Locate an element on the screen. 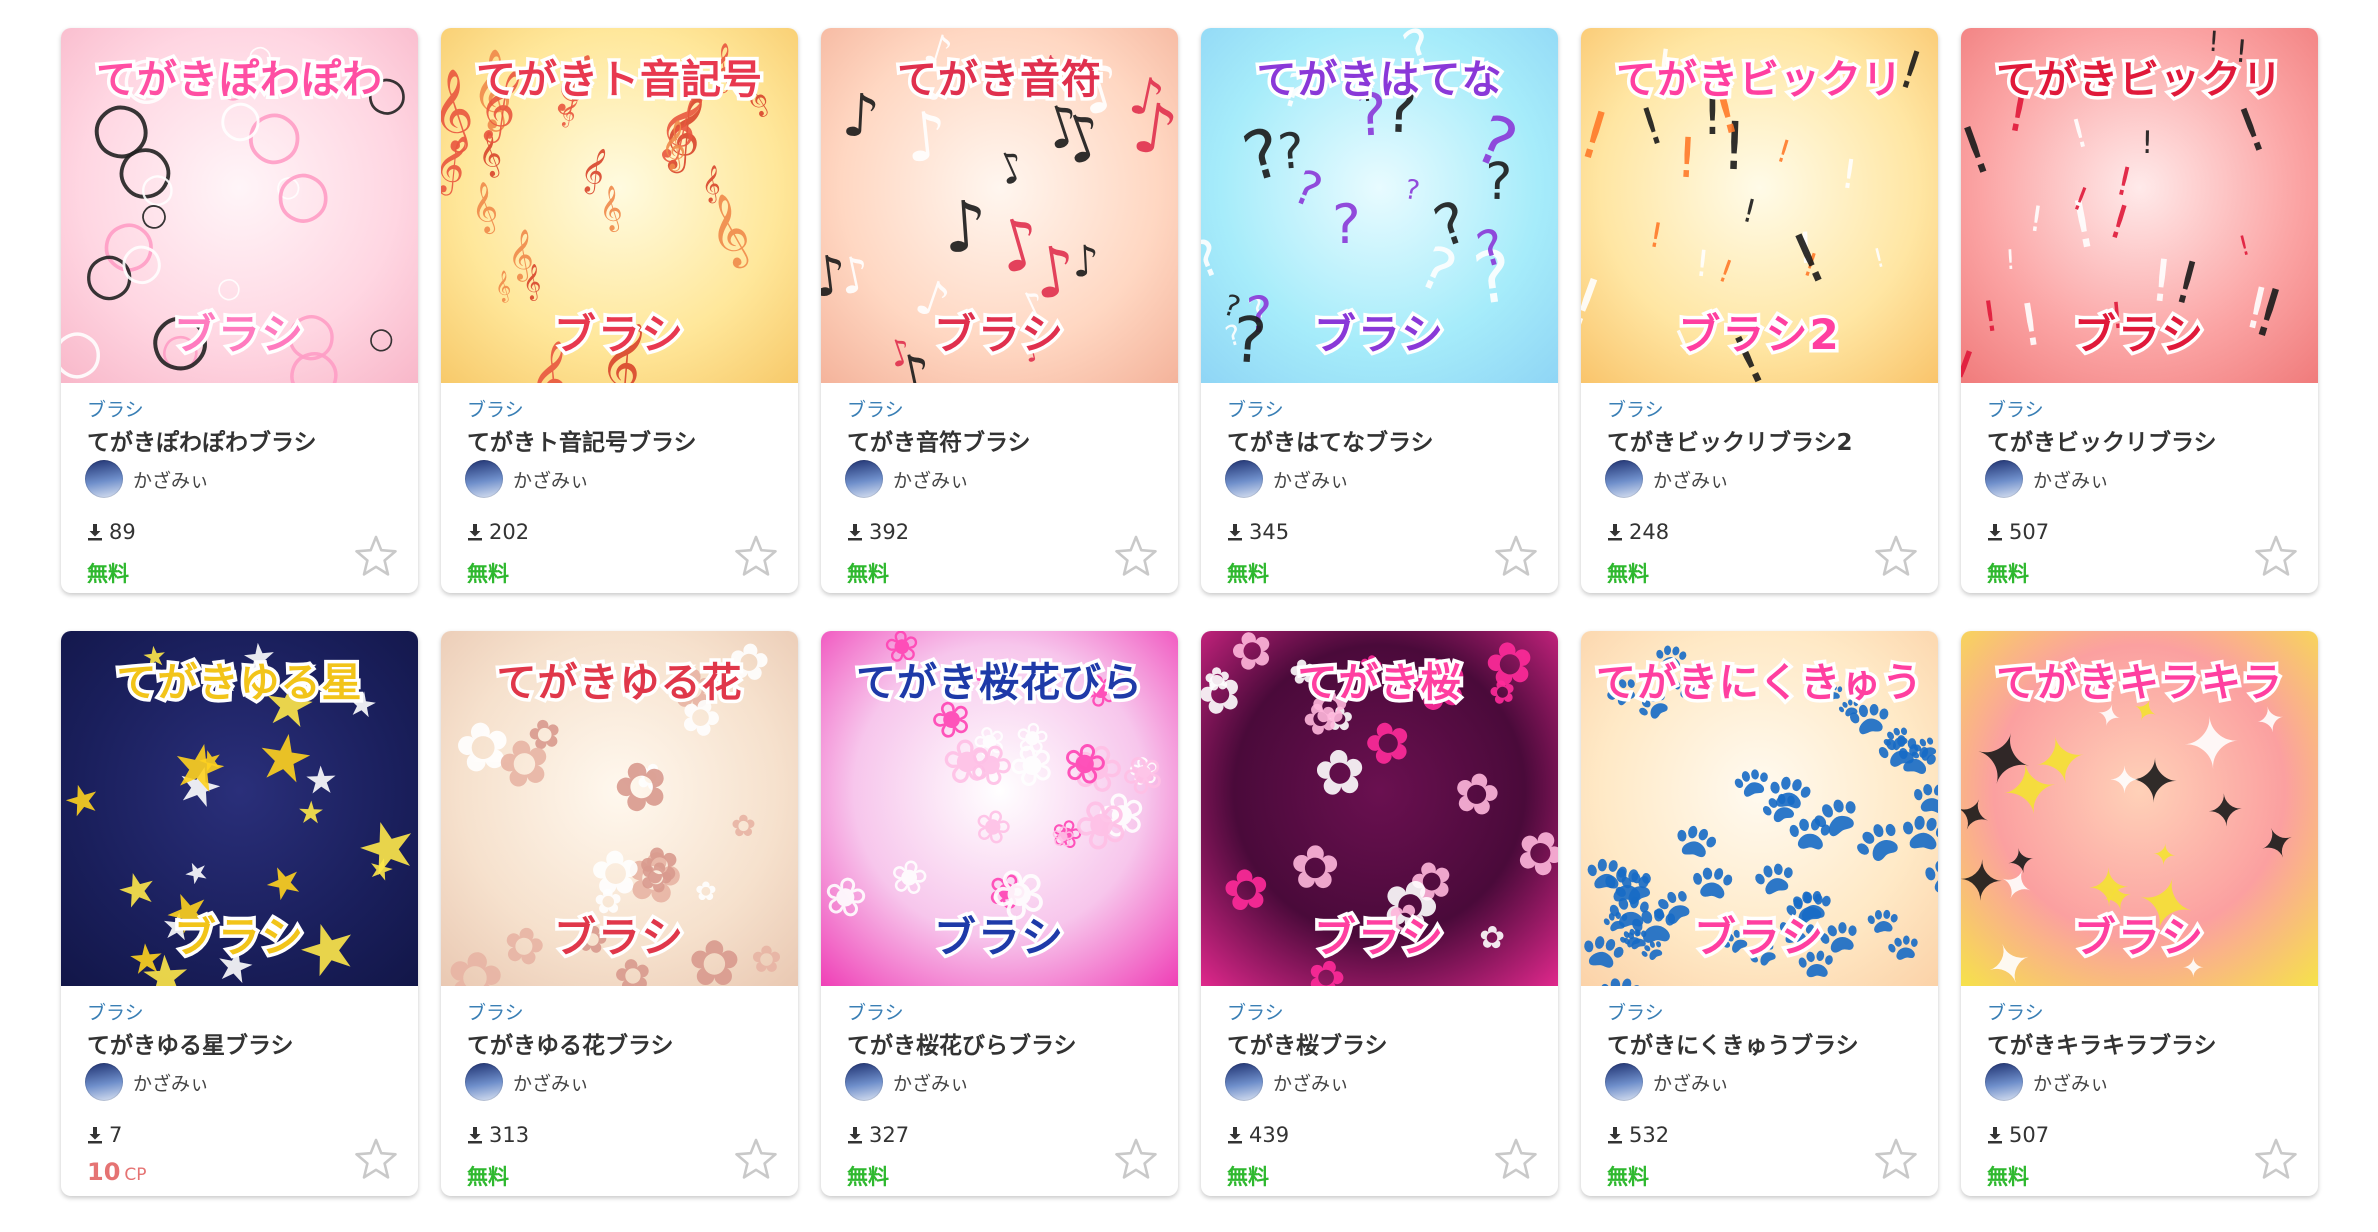  thumbnail-image: !!!!!!!!!!!!!!!!!!!!!! てがきビックリ ブラシ is located at coordinates (2139, 205).